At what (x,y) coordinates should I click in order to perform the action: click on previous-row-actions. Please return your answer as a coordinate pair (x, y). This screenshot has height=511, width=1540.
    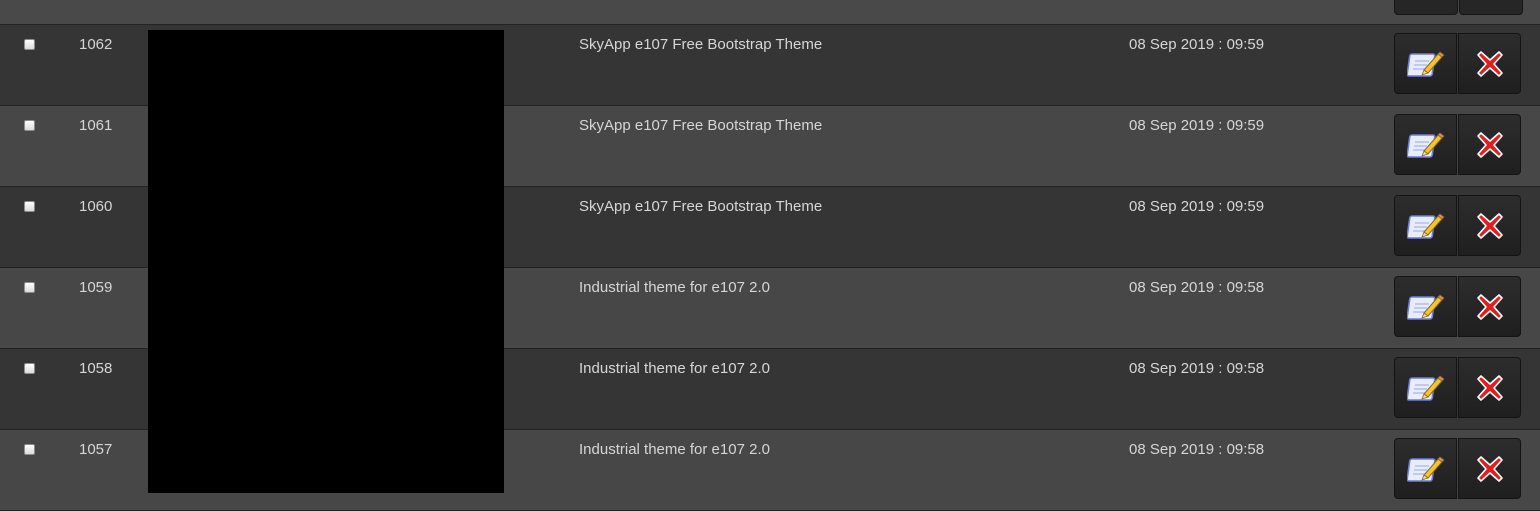
    Looking at the image, I should click on (1458, 7).